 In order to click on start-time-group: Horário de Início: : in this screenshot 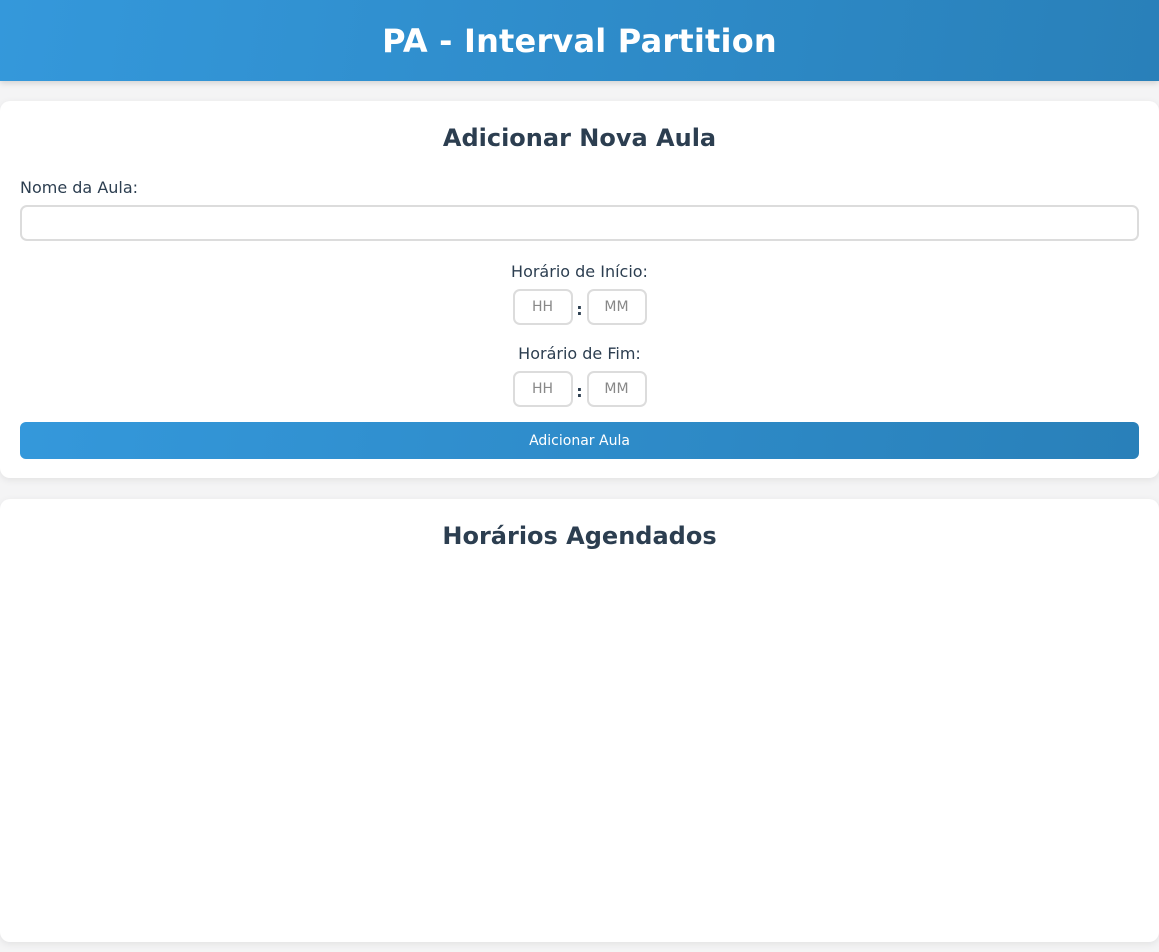, I will do `click(579, 293)`.